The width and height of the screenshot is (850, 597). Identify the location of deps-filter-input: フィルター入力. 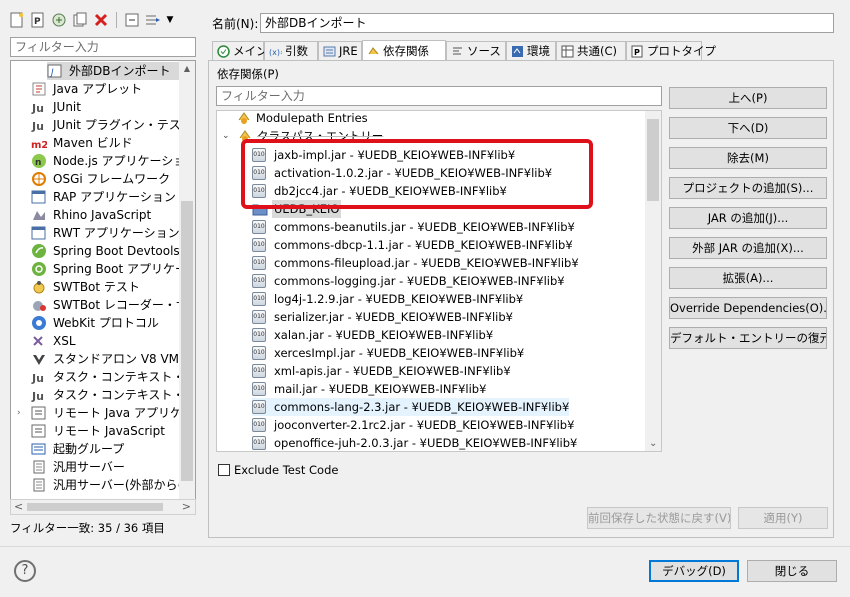
(439, 96).